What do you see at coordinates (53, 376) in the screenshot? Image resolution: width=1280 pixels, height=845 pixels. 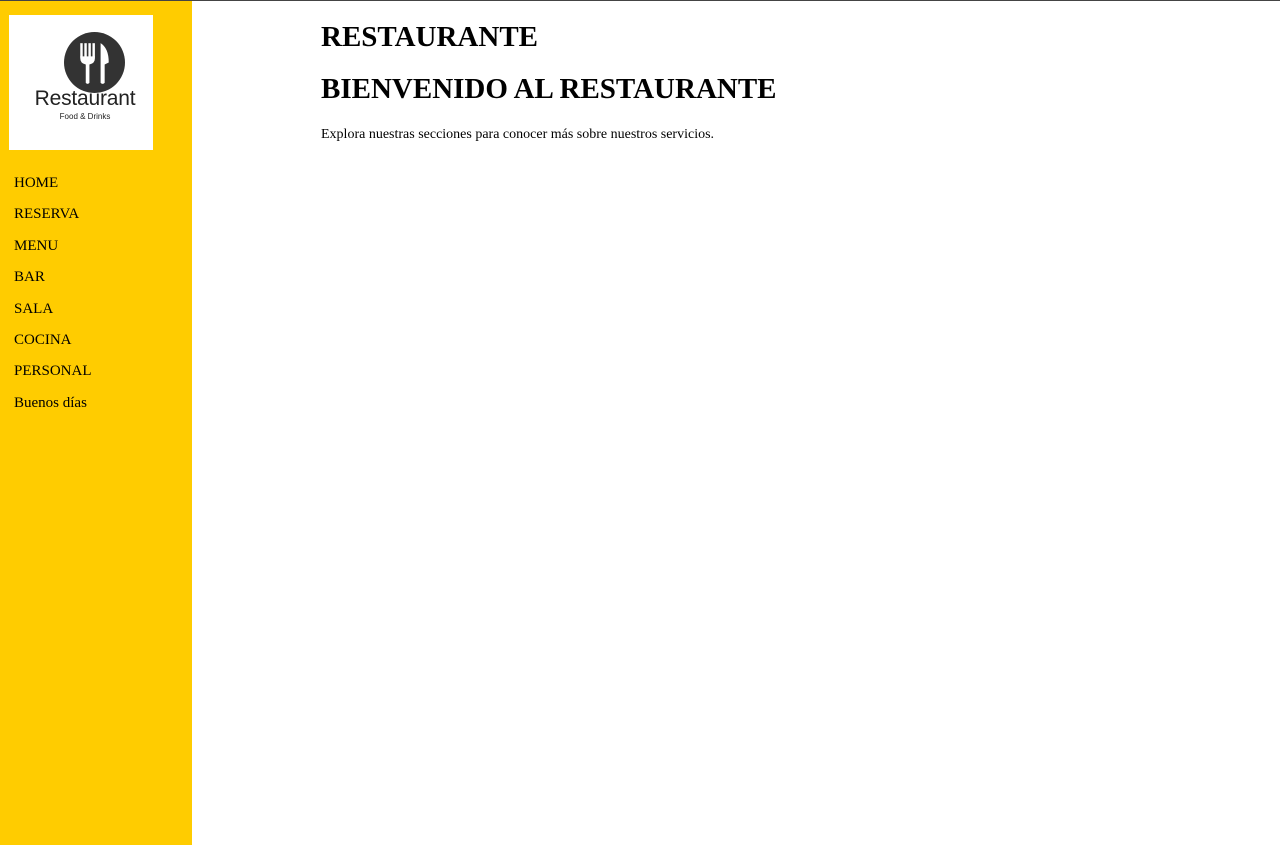 I see `sidebar-item-personal: PERSONAL` at bounding box center [53, 376].